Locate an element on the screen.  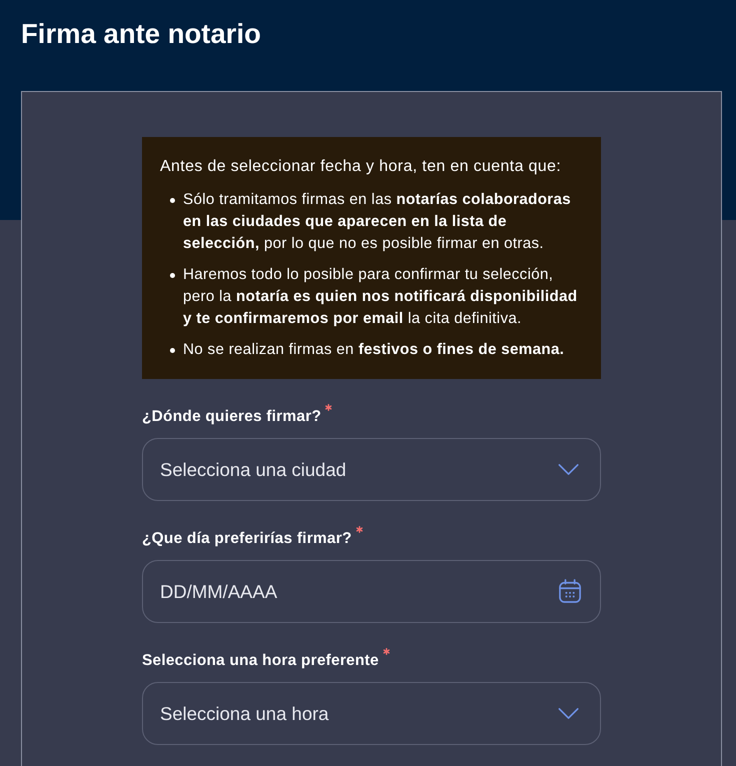
date-field: DD/MM/AAAA is located at coordinates (371, 591).